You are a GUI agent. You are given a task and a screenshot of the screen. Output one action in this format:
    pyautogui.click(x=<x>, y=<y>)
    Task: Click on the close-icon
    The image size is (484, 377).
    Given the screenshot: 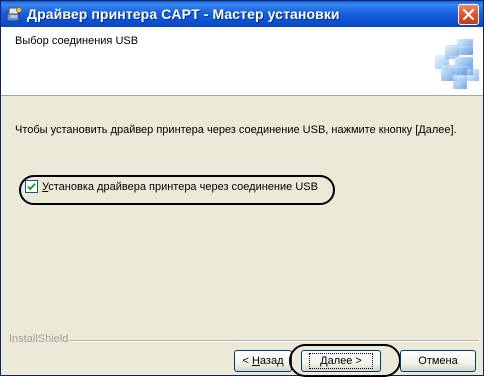 What is the action you would take?
    pyautogui.click(x=468, y=14)
    